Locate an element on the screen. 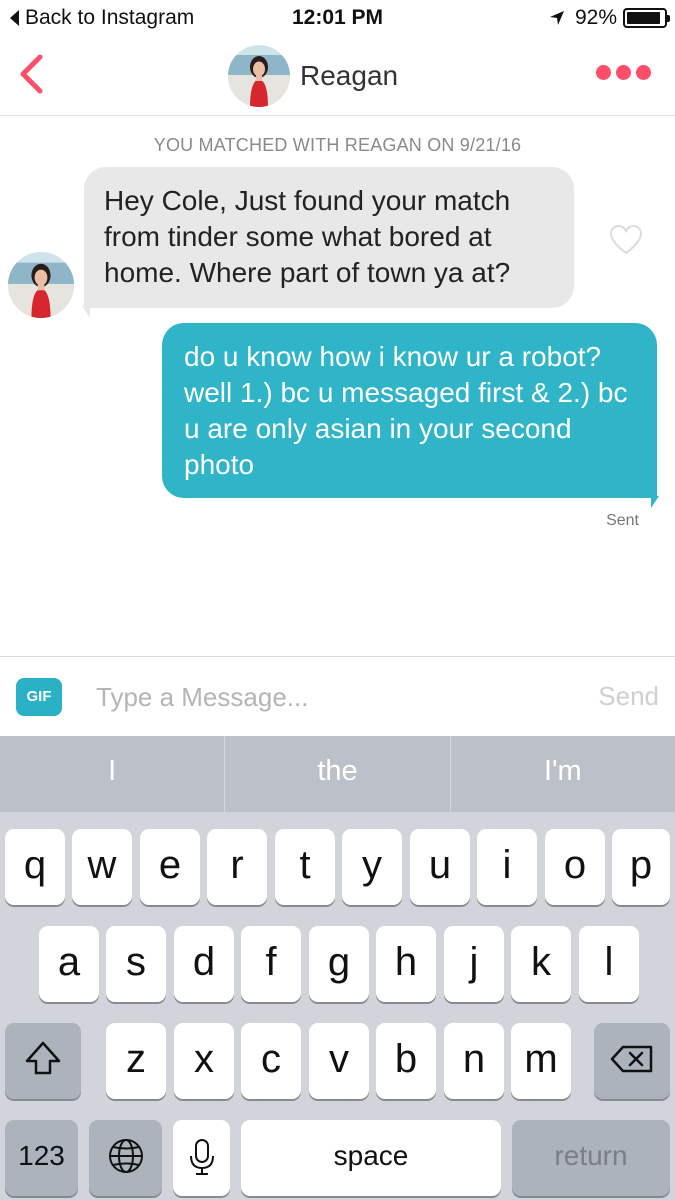 This screenshot has height=1200, width=675. status-bar: Back to Instagram 12:01 PM 92% is located at coordinates (337, 19).